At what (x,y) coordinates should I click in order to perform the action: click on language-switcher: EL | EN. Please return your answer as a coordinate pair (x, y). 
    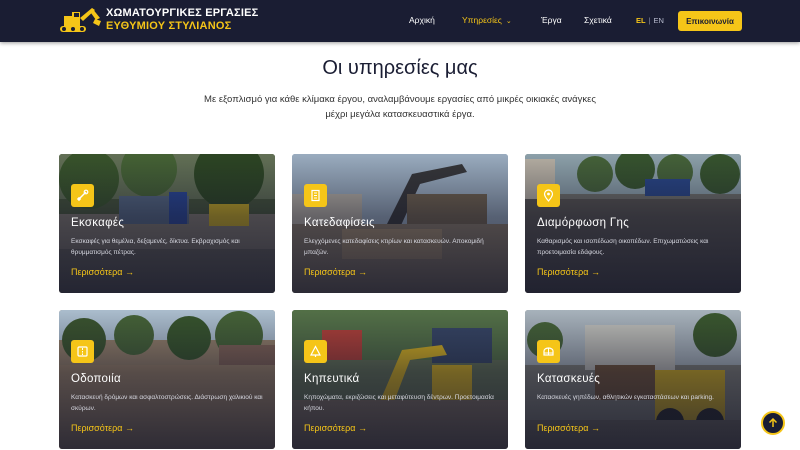
    Looking at the image, I should click on (650, 20).